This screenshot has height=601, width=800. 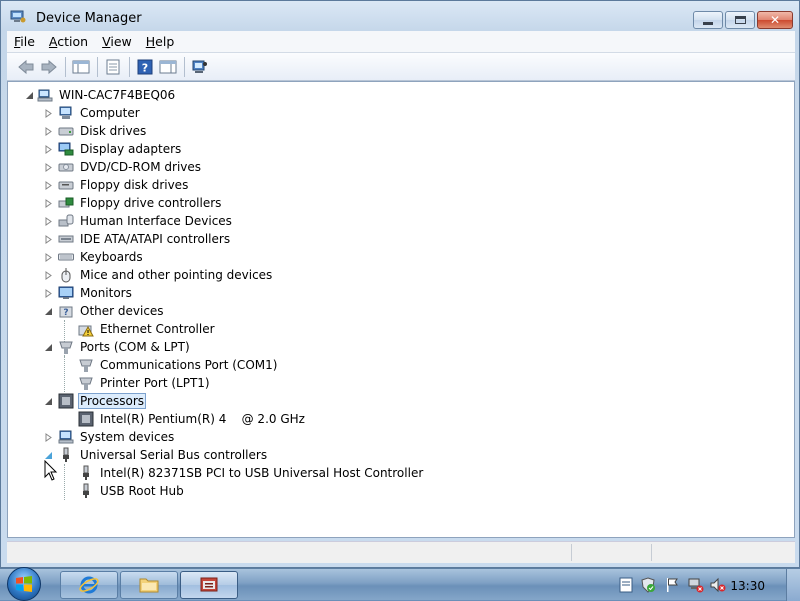 What do you see at coordinates (165, 41) in the screenshot?
I see `menu-help-label: elp` at bounding box center [165, 41].